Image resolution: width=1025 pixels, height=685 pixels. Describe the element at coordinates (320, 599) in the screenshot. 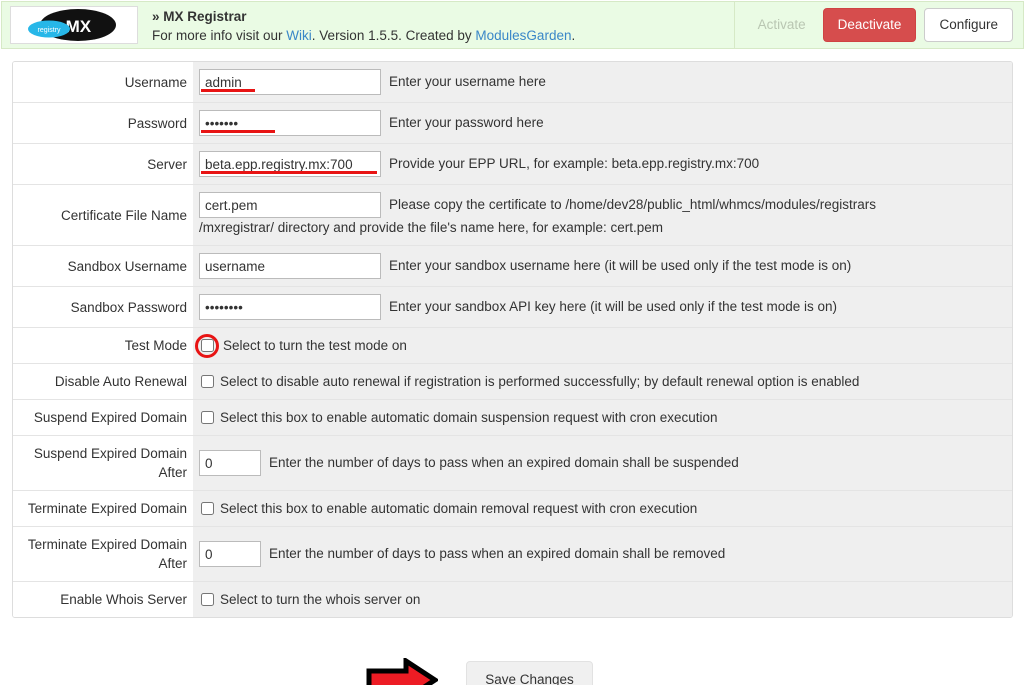

I see `field-description-enable-whois-server: Select to turn the whois server on` at that location.